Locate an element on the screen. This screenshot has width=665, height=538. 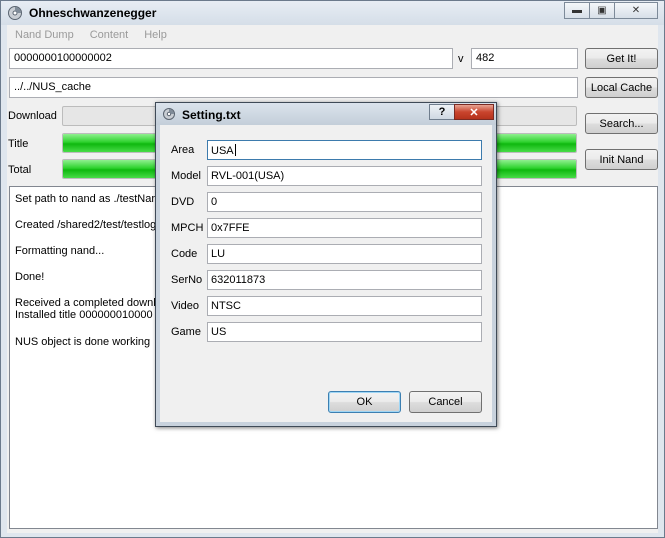
app-disc-icon is located at coordinates (15, 13).